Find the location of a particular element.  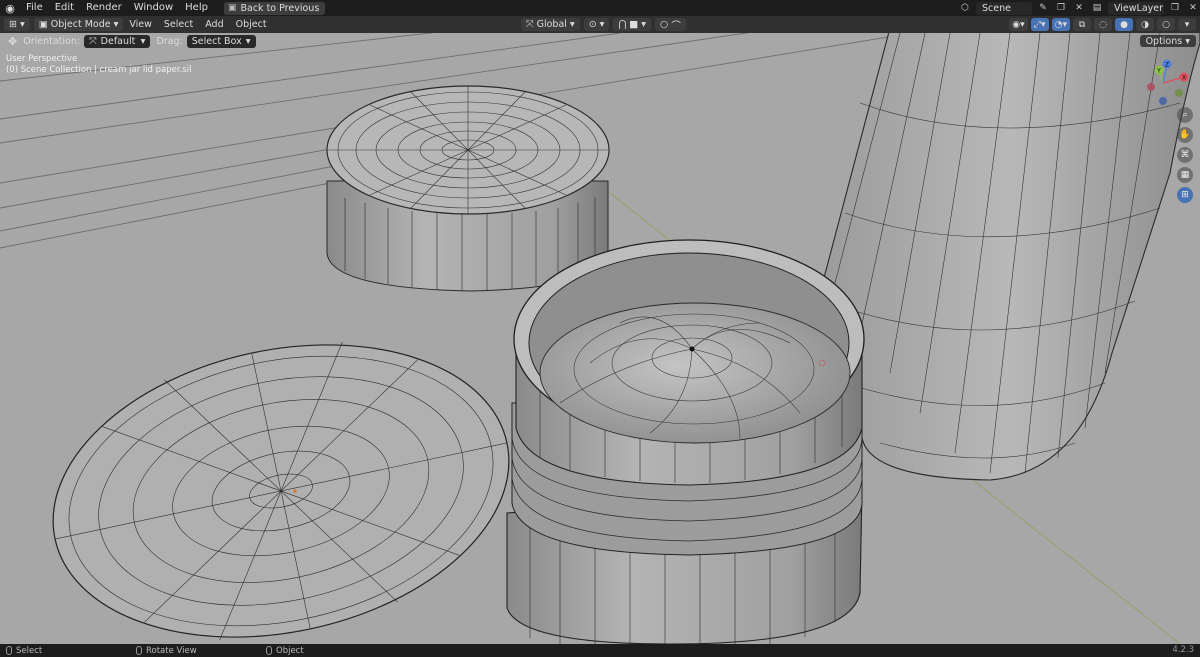

status-object-label: Object is located at coordinates (290, 650).